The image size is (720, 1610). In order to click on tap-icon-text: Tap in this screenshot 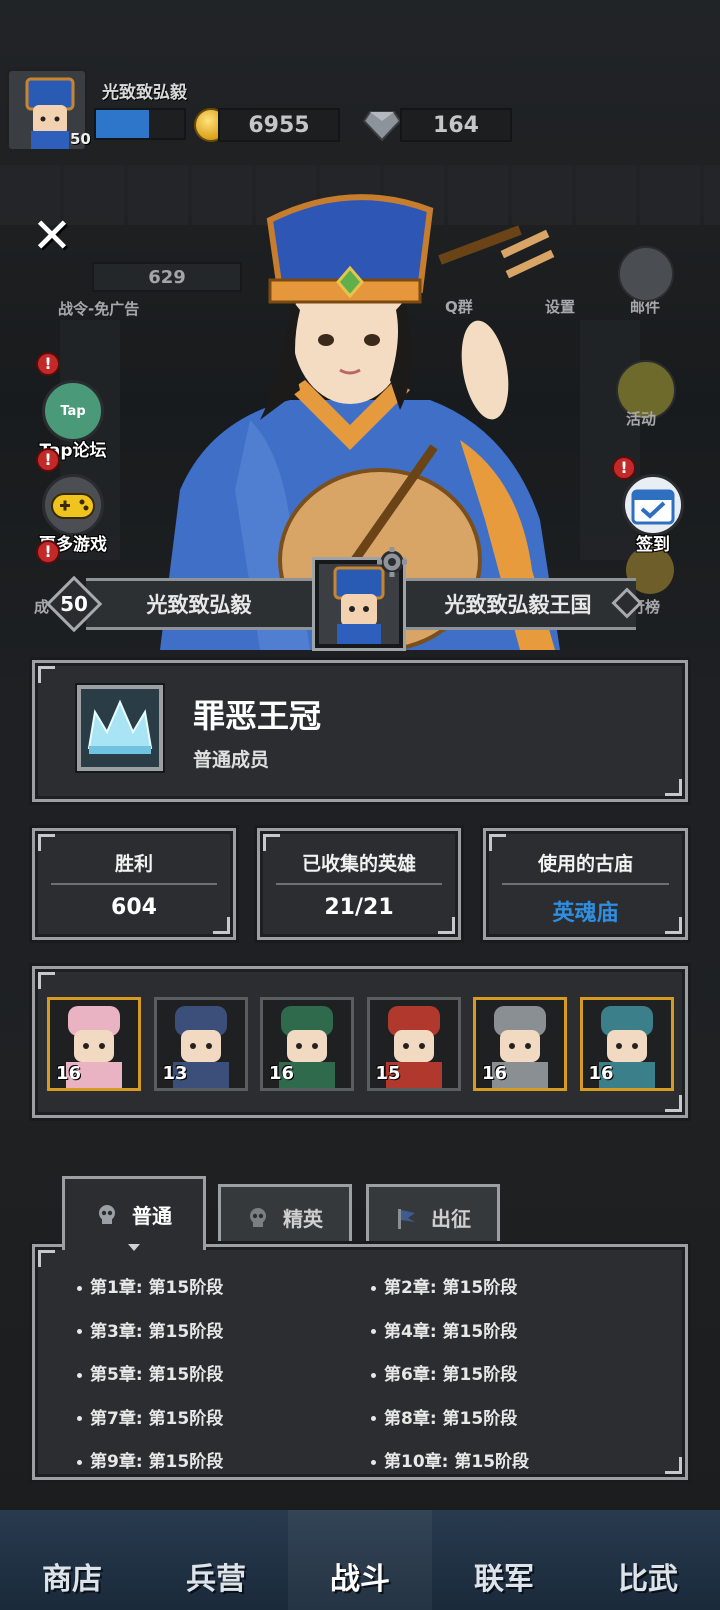, I will do `click(73, 411)`.